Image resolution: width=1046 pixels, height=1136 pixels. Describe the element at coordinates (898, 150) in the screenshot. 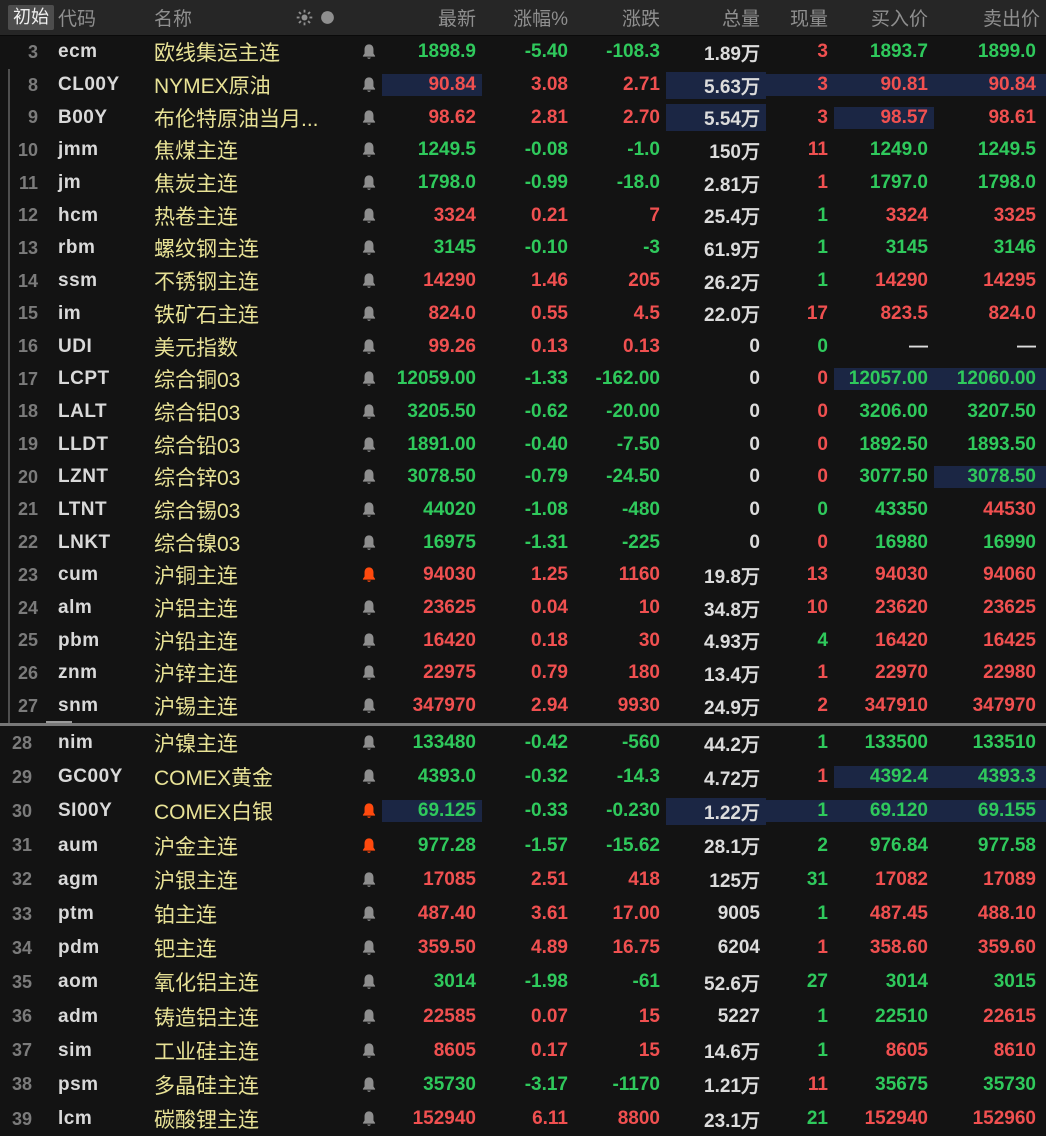

I see `bid-price: 1249.0` at that location.